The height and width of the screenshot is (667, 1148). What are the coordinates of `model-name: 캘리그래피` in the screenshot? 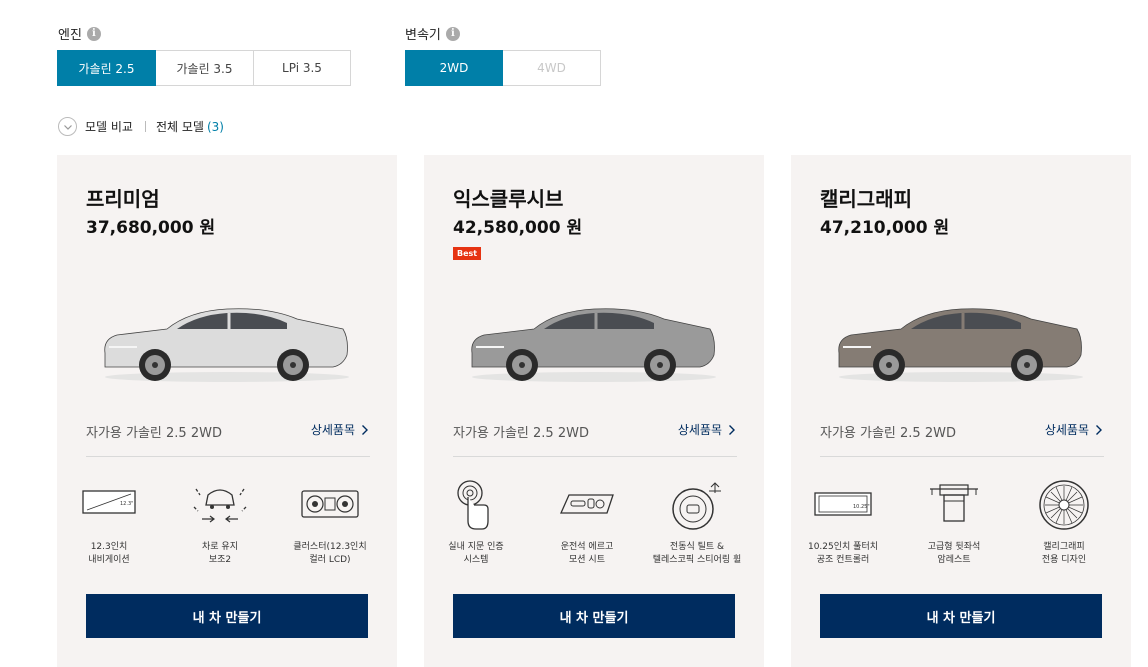 It's located at (866, 199).